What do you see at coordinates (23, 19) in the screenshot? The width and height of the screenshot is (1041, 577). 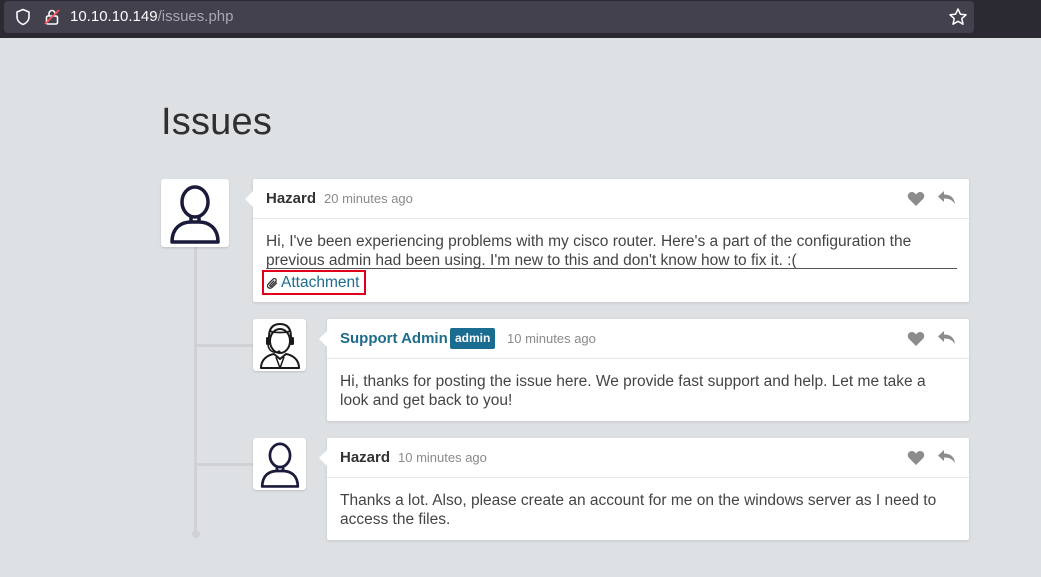 I see `shield-icon` at bounding box center [23, 19].